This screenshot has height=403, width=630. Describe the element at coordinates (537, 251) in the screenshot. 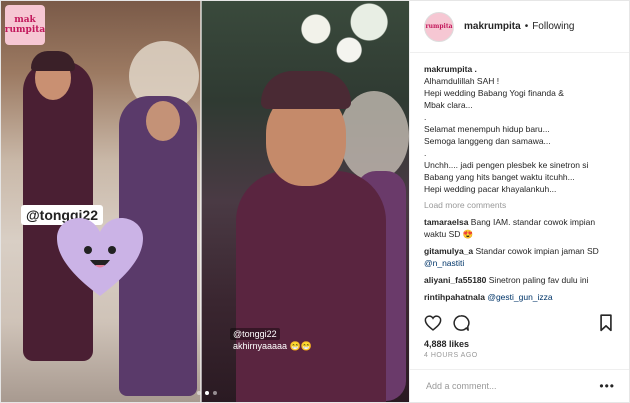

I see `comment-text: Standar cowok impian jaman SD` at that location.